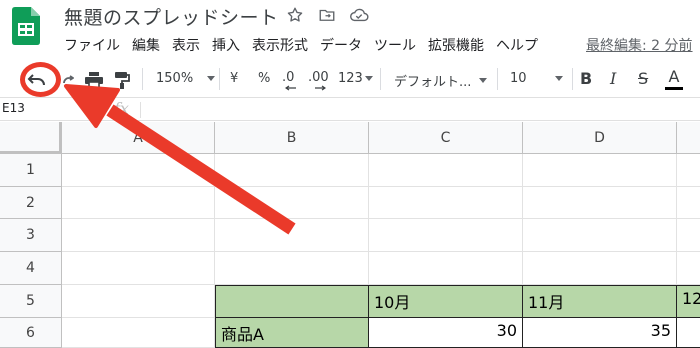 The height and width of the screenshot is (348, 700). Describe the element at coordinates (446, 203) in the screenshot. I see `cell-c2` at that location.